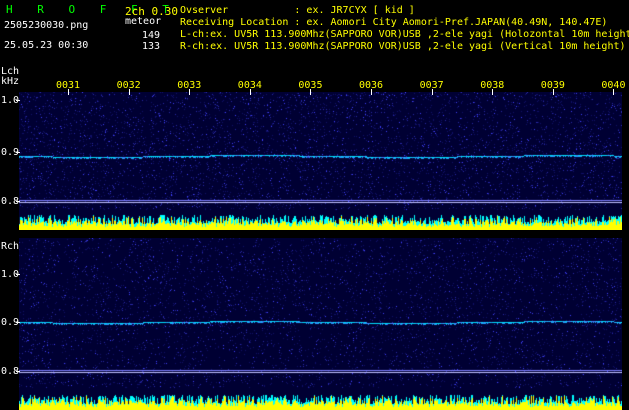 This screenshot has height=410, width=629. What do you see at coordinates (143, 21) in the screenshot?
I see `mode-label: meteor` at bounding box center [143, 21].